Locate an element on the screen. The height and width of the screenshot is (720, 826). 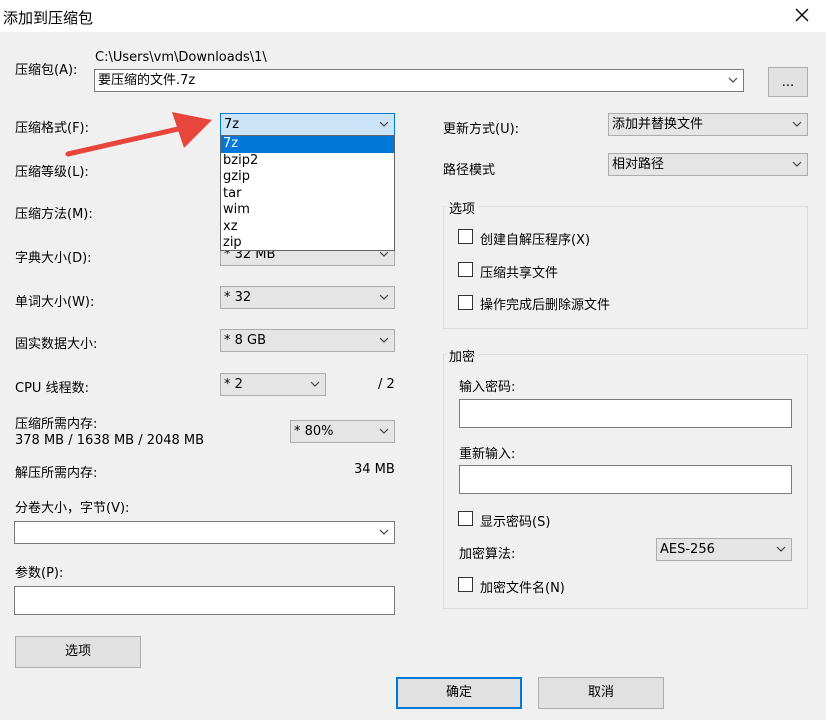
encryption-method-combo: AES-256 is located at coordinates (724, 549).